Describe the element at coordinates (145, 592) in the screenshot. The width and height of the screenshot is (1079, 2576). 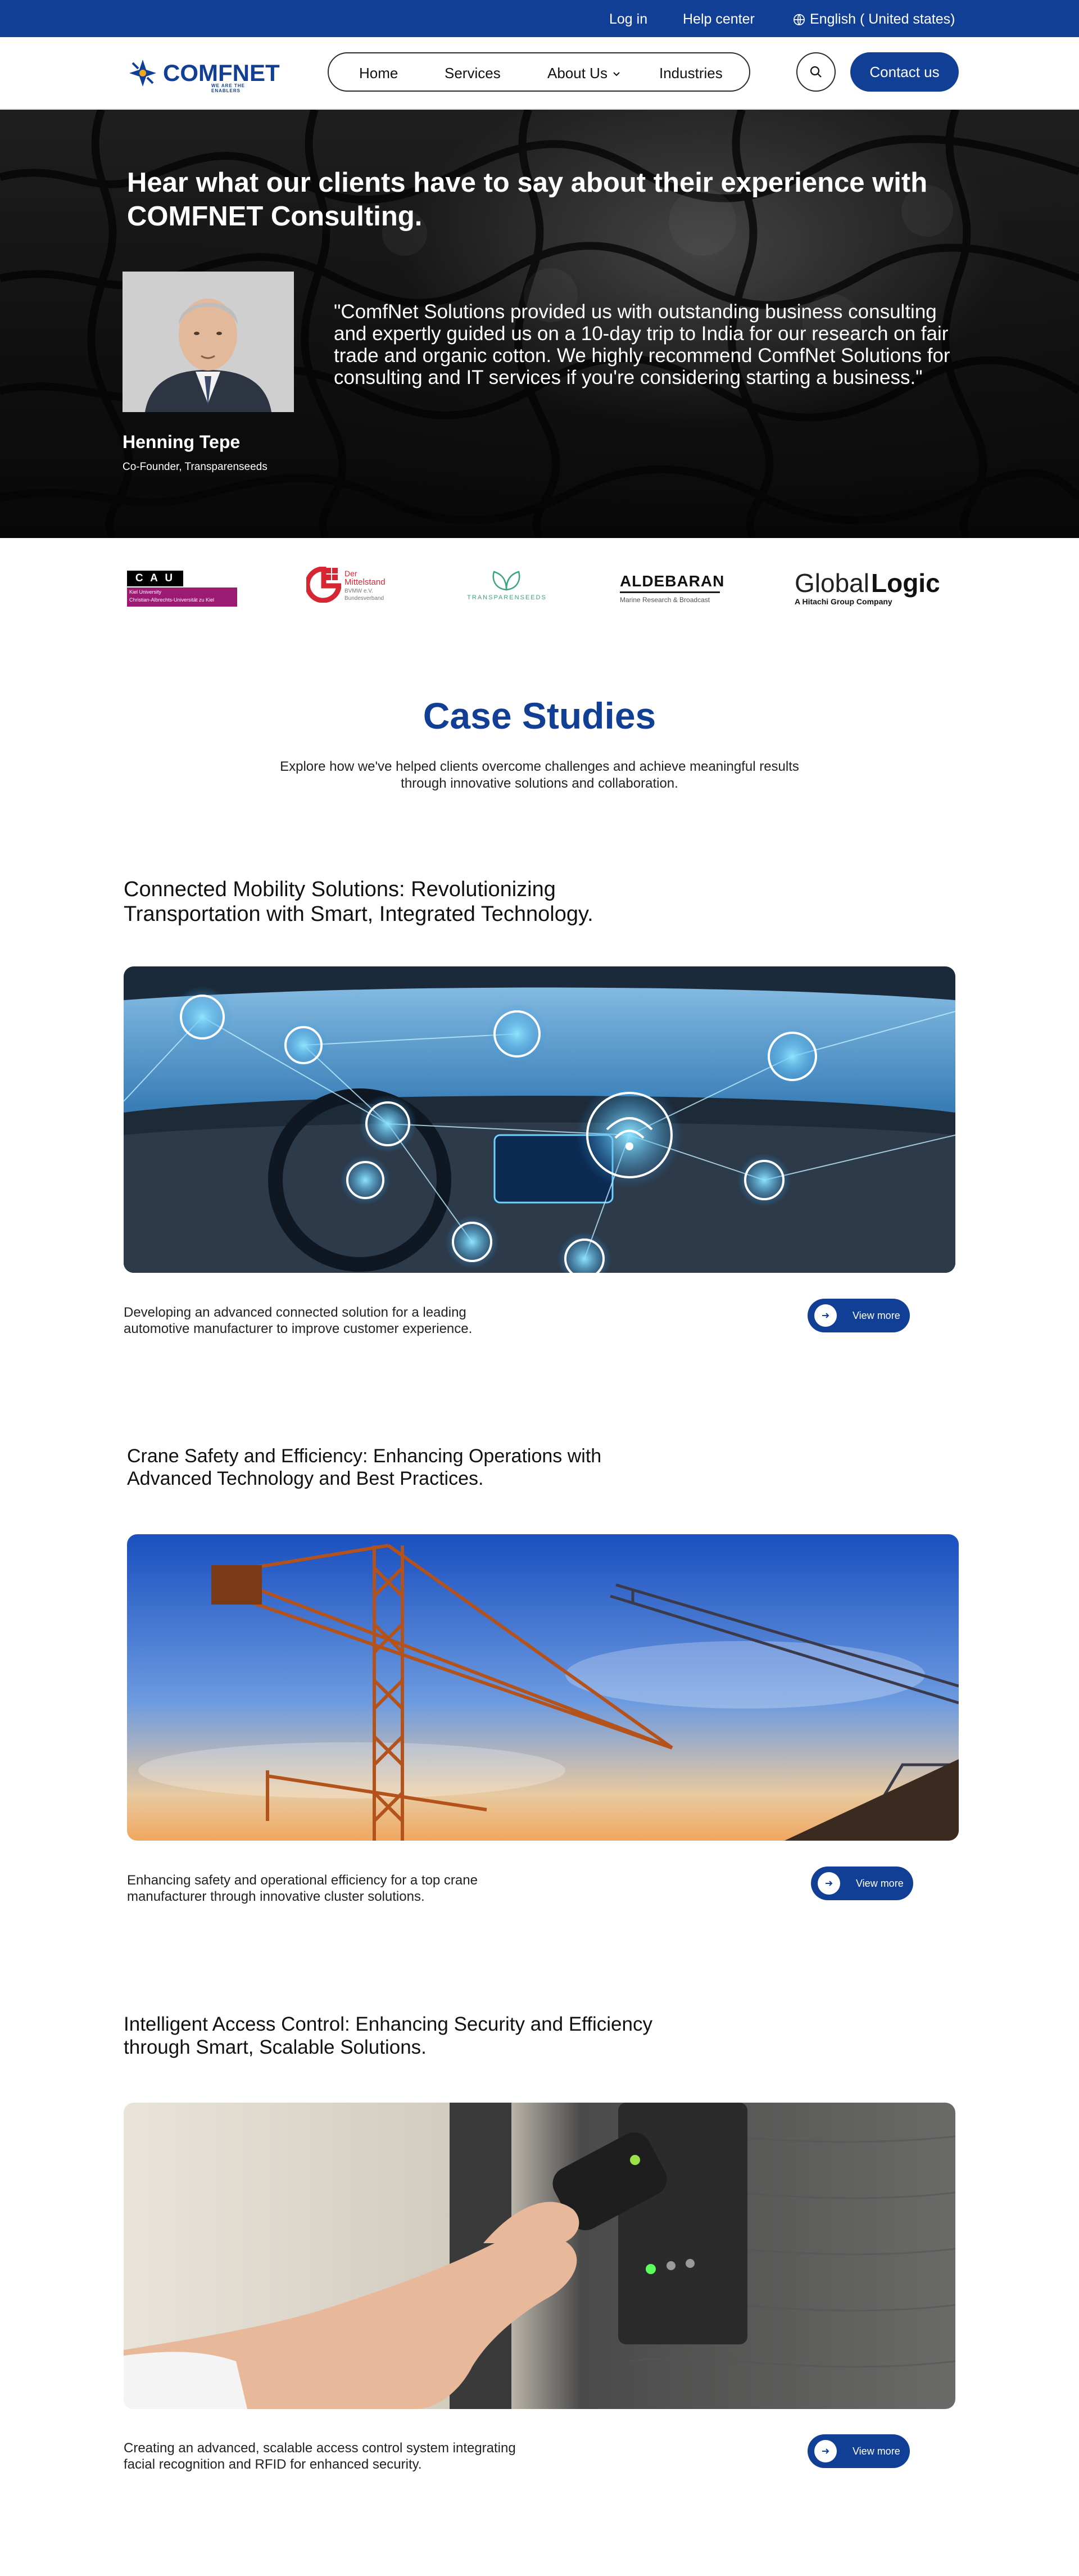
I see `cau-text-1: Kiel University` at that location.